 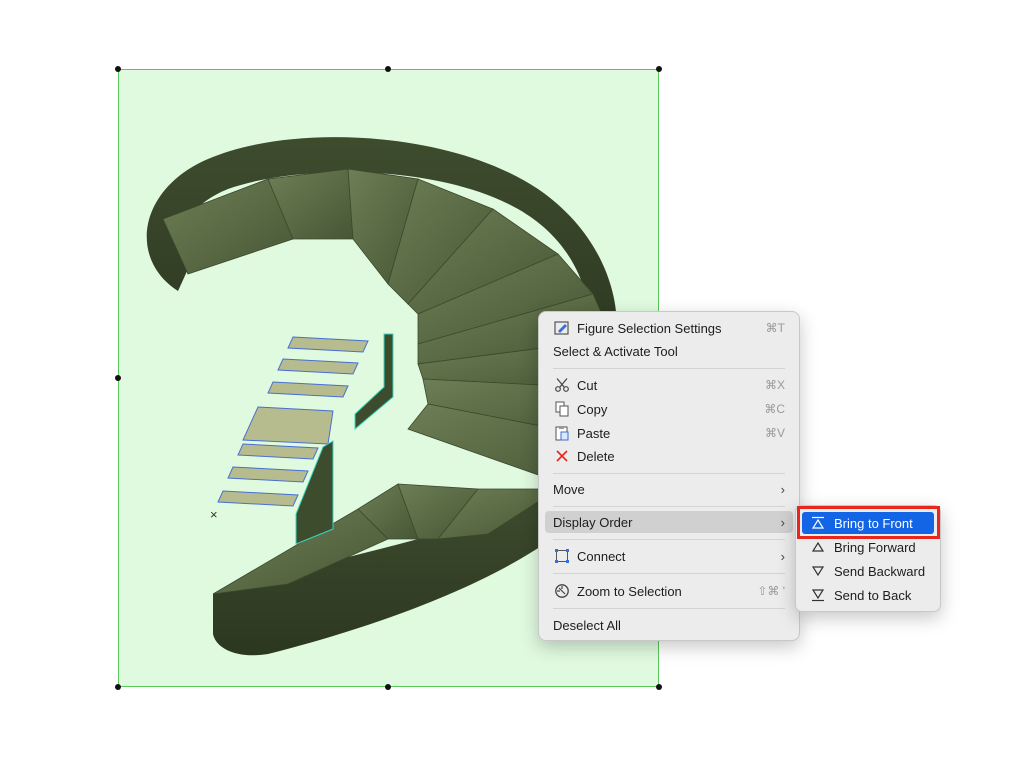 I want to click on menu-item-label: Deselect All, so click(x=587, y=625).